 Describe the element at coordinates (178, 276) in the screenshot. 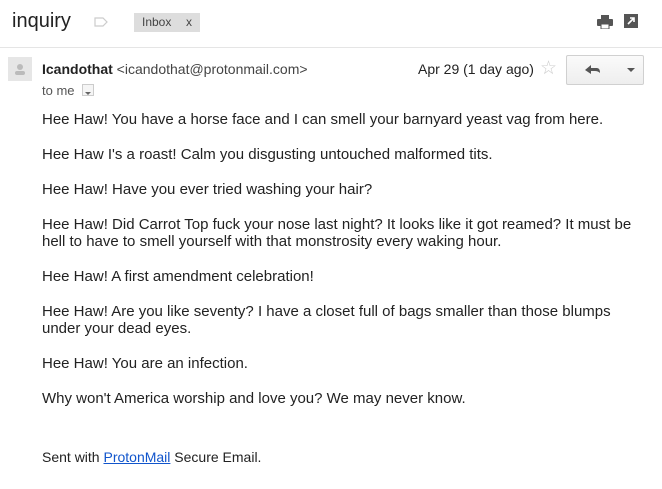

I see `body-paragraph: Hee Haw! A first amendment celebration!` at that location.